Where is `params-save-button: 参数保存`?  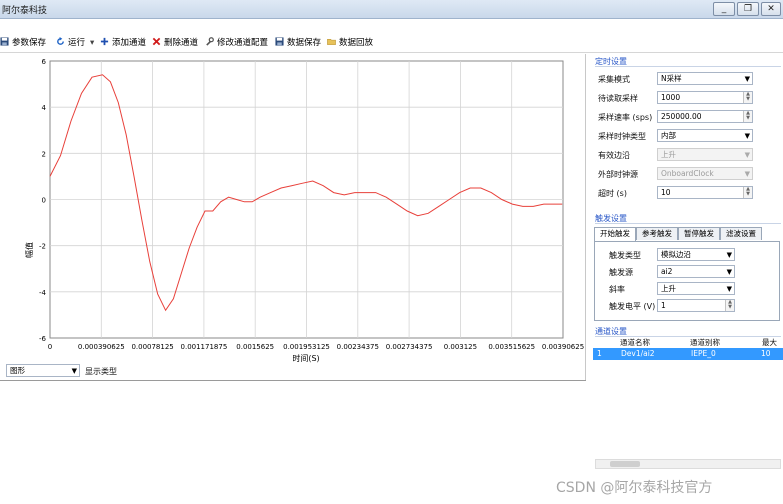 params-save-button: 参数保存 is located at coordinates (23, 43).